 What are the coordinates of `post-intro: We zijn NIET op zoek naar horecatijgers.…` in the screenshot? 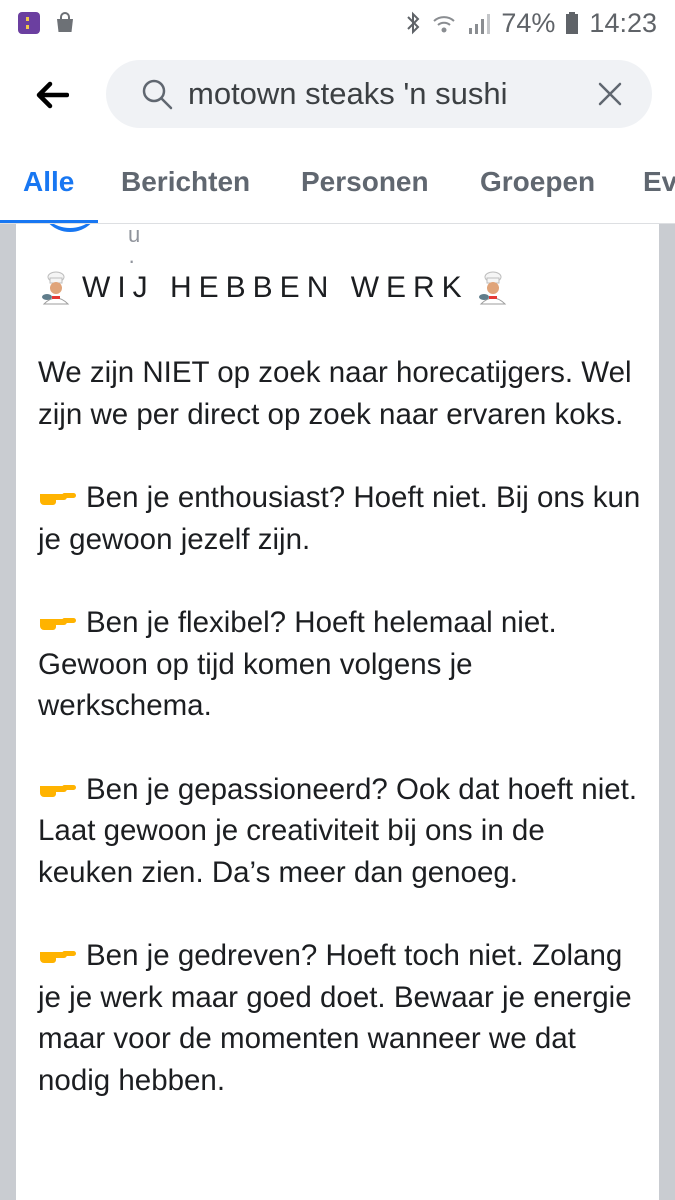 It's located at (335, 393).